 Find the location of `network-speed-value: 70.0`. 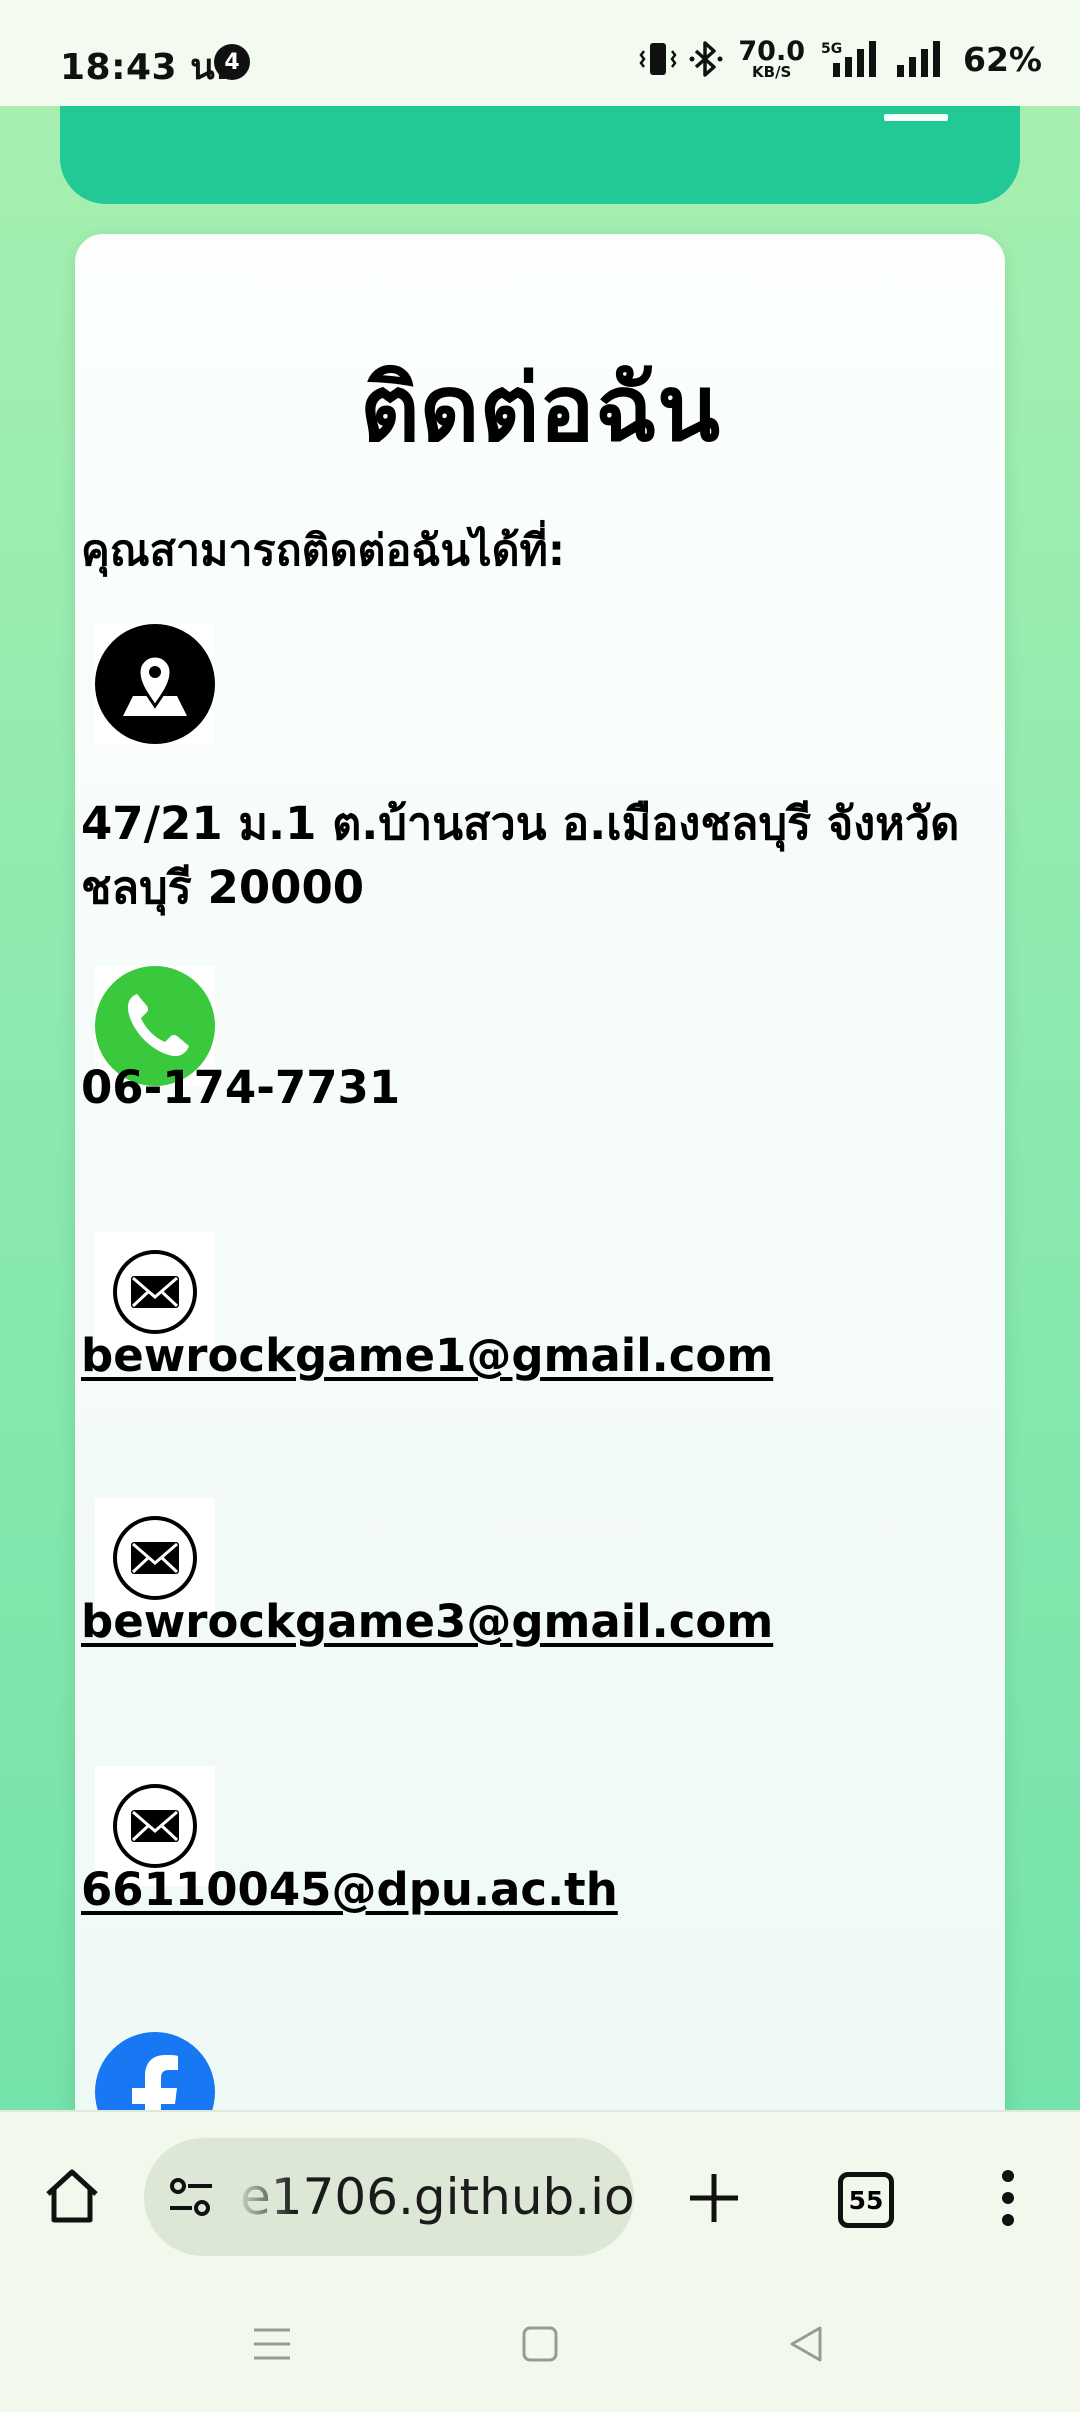

network-speed-value: 70.0 is located at coordinates (771, 51).